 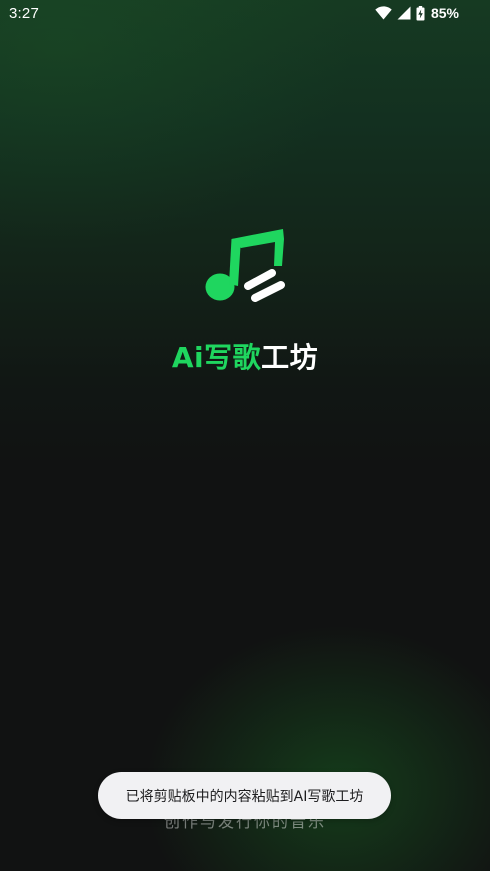 I want to click on app-title-plain: 工坊, so click(x=290, y=357).